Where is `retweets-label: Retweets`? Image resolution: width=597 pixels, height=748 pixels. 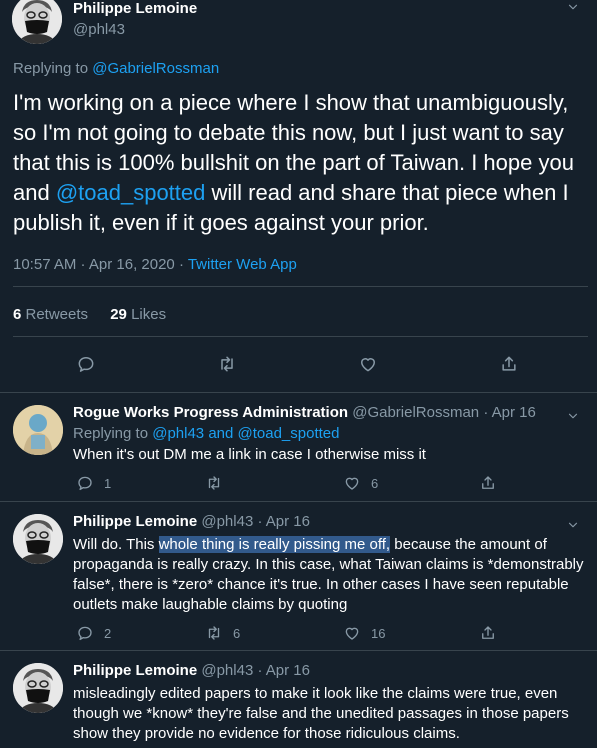
retweets-label: Retweets is located at coordinates (55, 314).